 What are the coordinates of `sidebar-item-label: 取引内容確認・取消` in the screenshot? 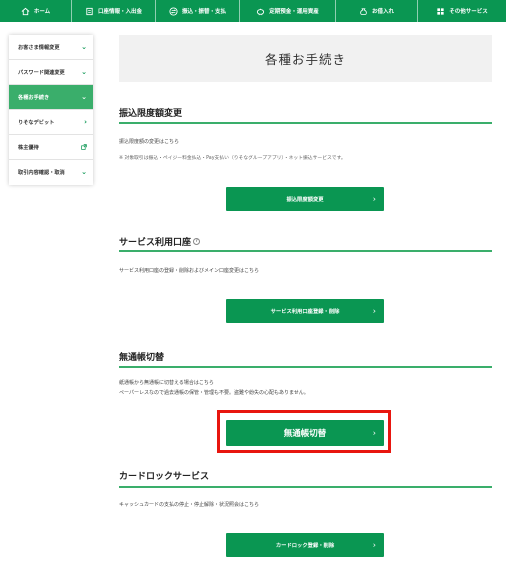 It's located at (41, 173).